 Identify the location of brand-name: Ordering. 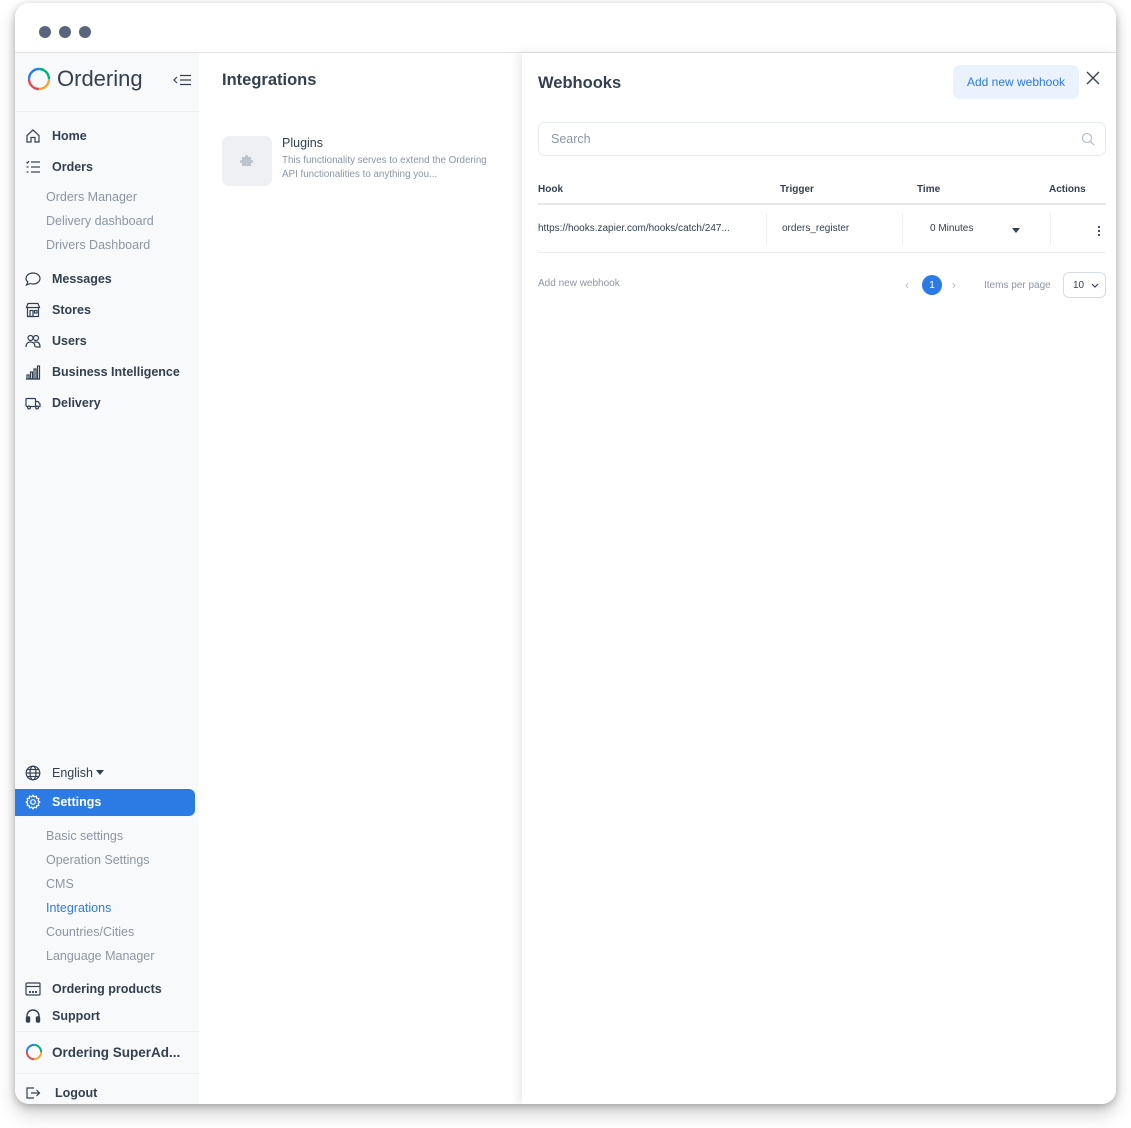
(100, 78).